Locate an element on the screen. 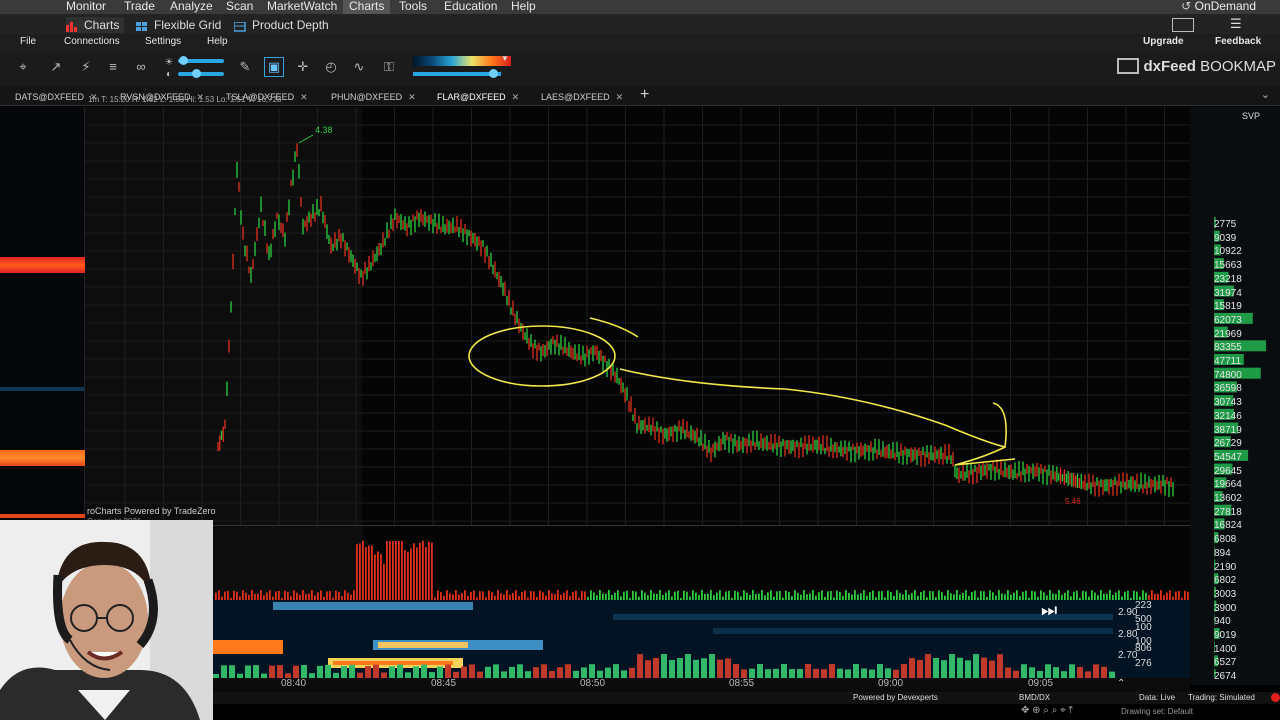 The width and height of the screenshot is (1280, 720). upgrade-link: Upgrade is located at coordinates (1163, 41).